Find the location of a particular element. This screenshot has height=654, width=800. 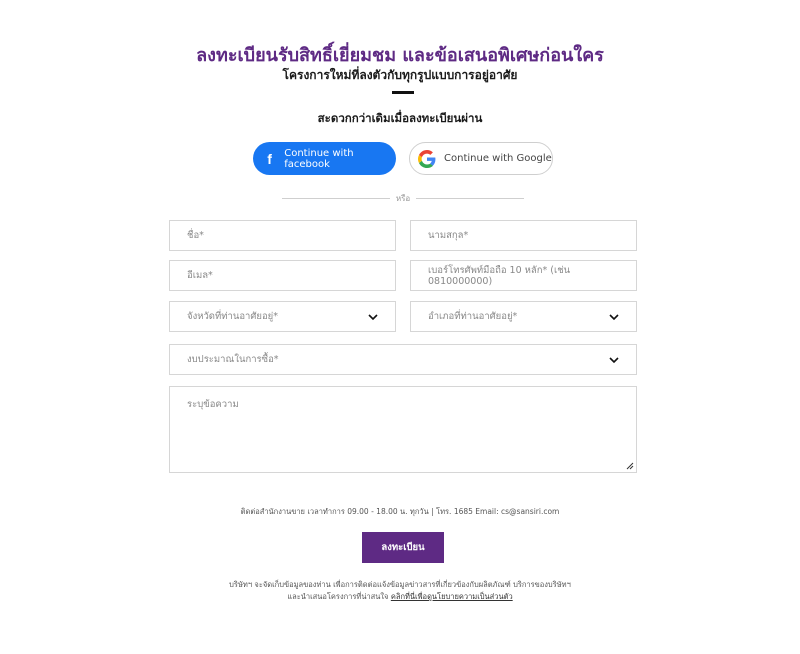

budget-placeholder: งบประมาณในการซื้อ* is located at coordinates (233, 359).